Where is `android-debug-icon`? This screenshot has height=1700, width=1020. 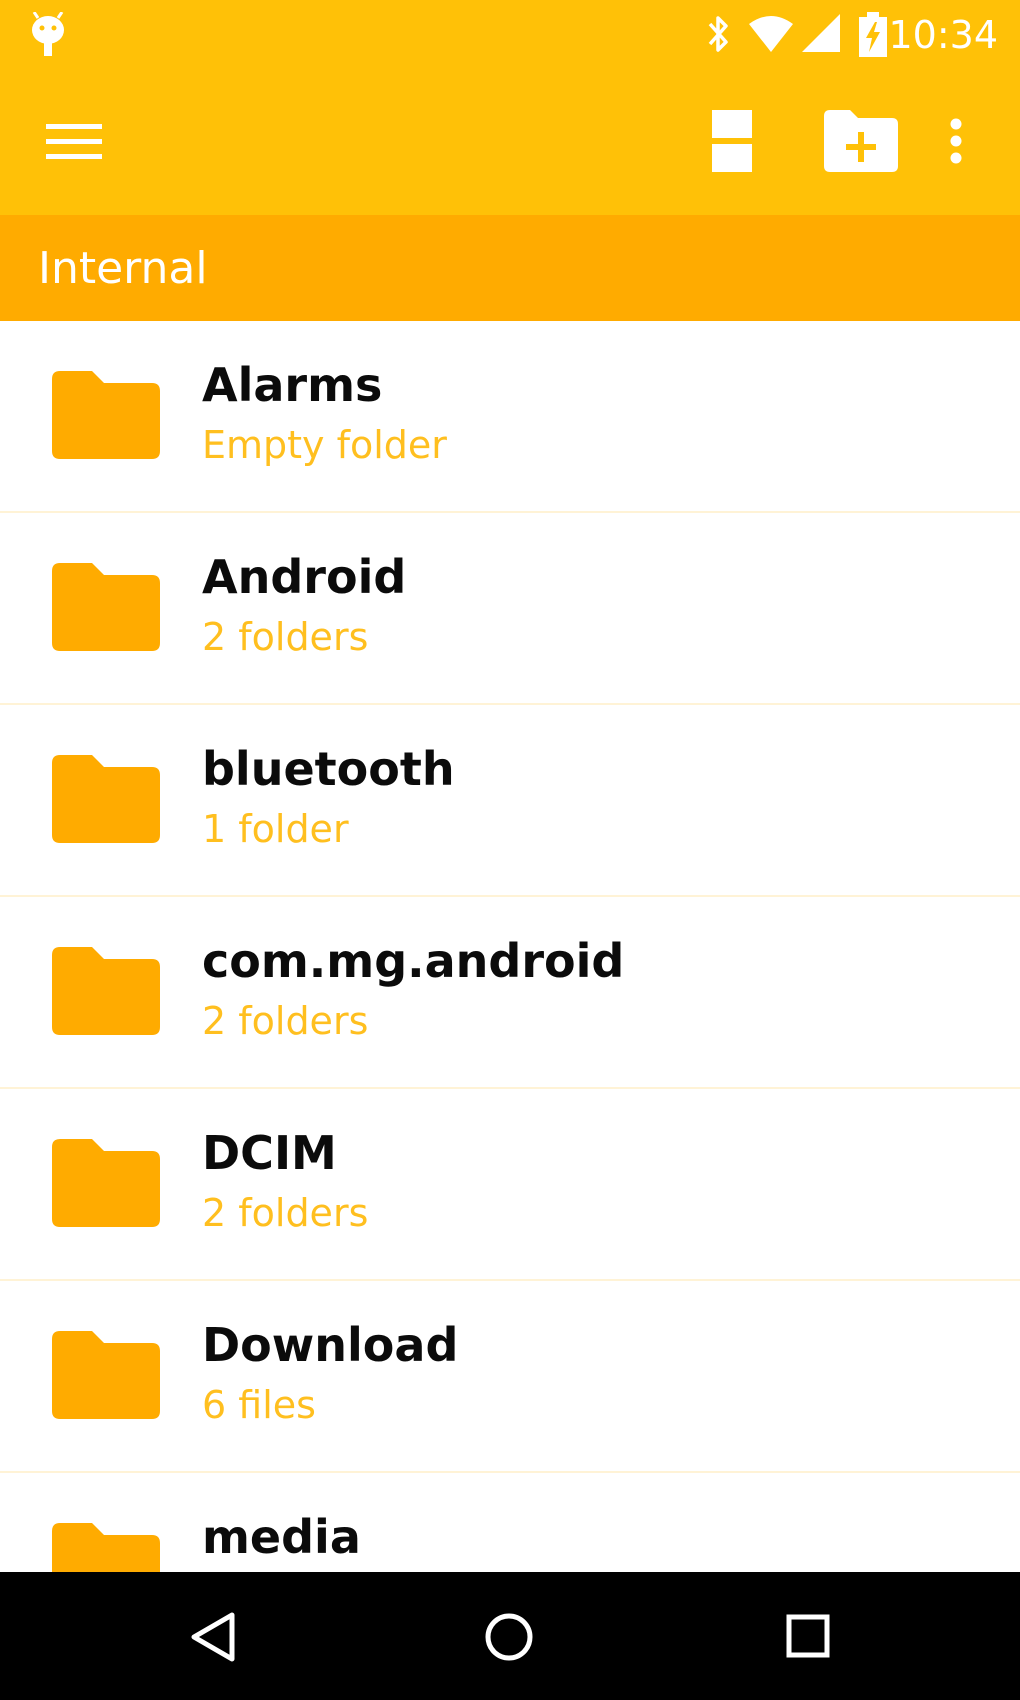
android-debug-icon is located at coordinates (48, 34).